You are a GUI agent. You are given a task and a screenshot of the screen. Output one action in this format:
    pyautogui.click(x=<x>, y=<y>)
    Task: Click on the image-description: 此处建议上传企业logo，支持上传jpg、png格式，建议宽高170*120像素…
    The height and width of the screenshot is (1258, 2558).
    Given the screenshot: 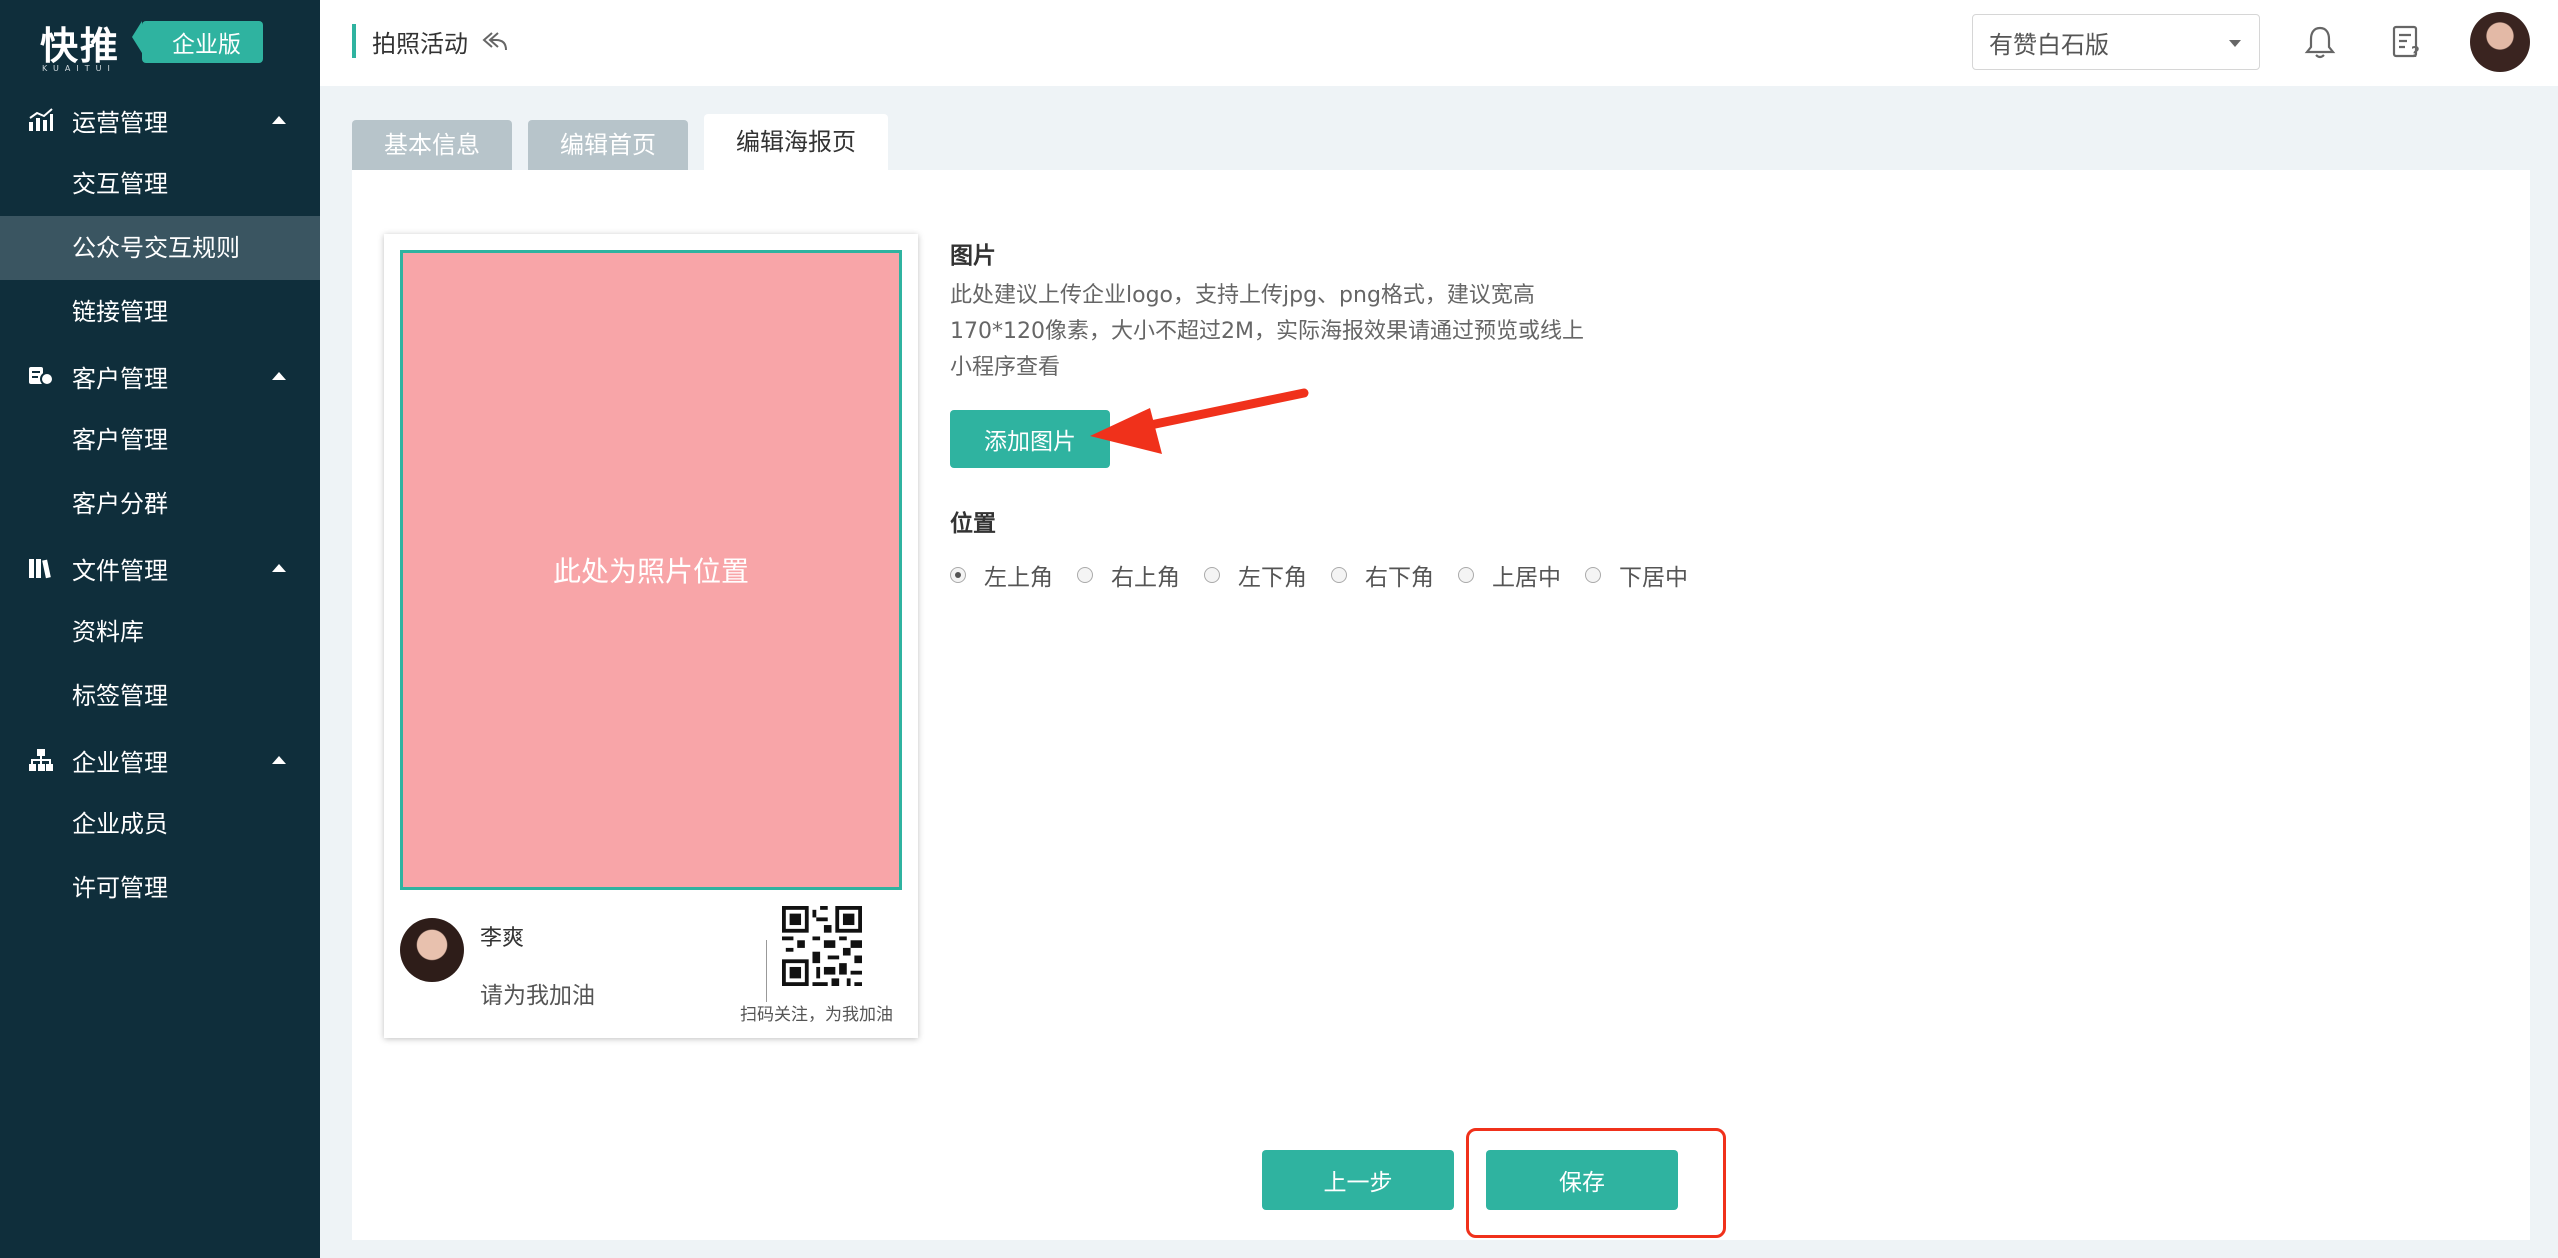 What is the action you would take?
    pyautogui.click(x=1267, y=331)
    